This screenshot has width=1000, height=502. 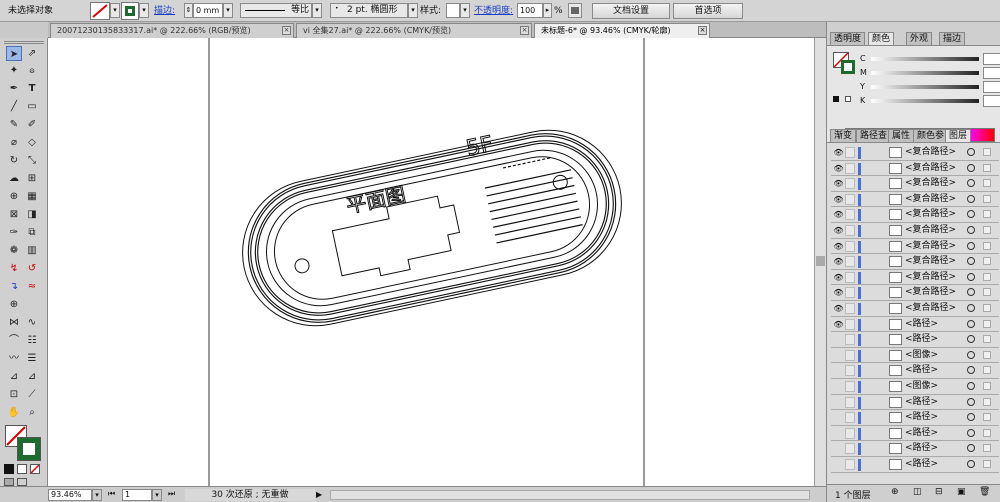 I want to click on slider-track, so click(x=925, y=87).